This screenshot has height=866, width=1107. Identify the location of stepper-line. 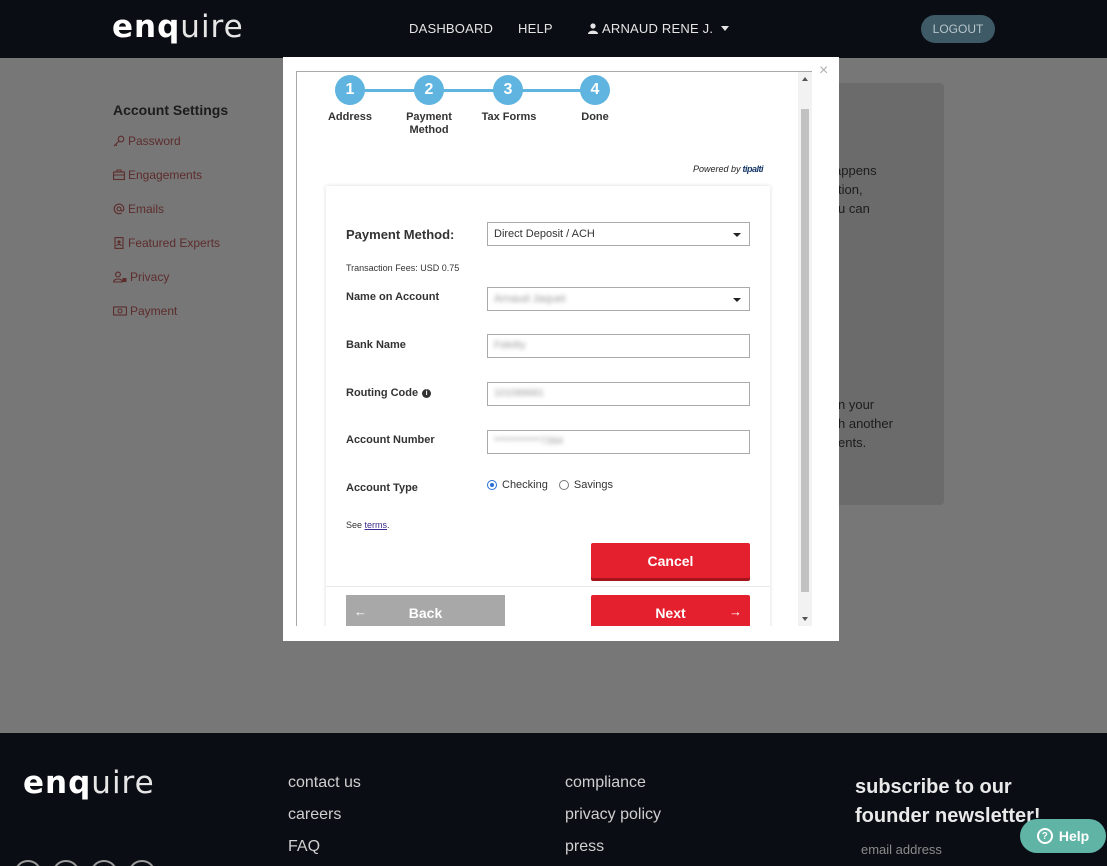
(472, 90).